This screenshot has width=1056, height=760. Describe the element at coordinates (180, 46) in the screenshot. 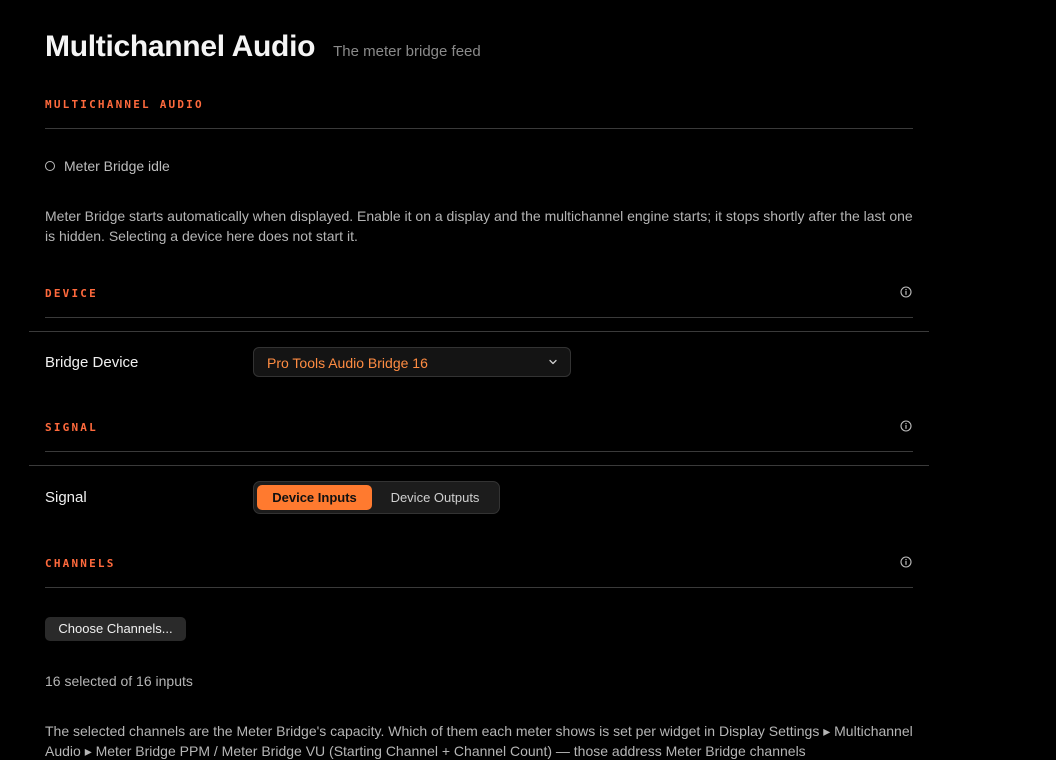

I see `page-title: Multichannel Audio` at that location.